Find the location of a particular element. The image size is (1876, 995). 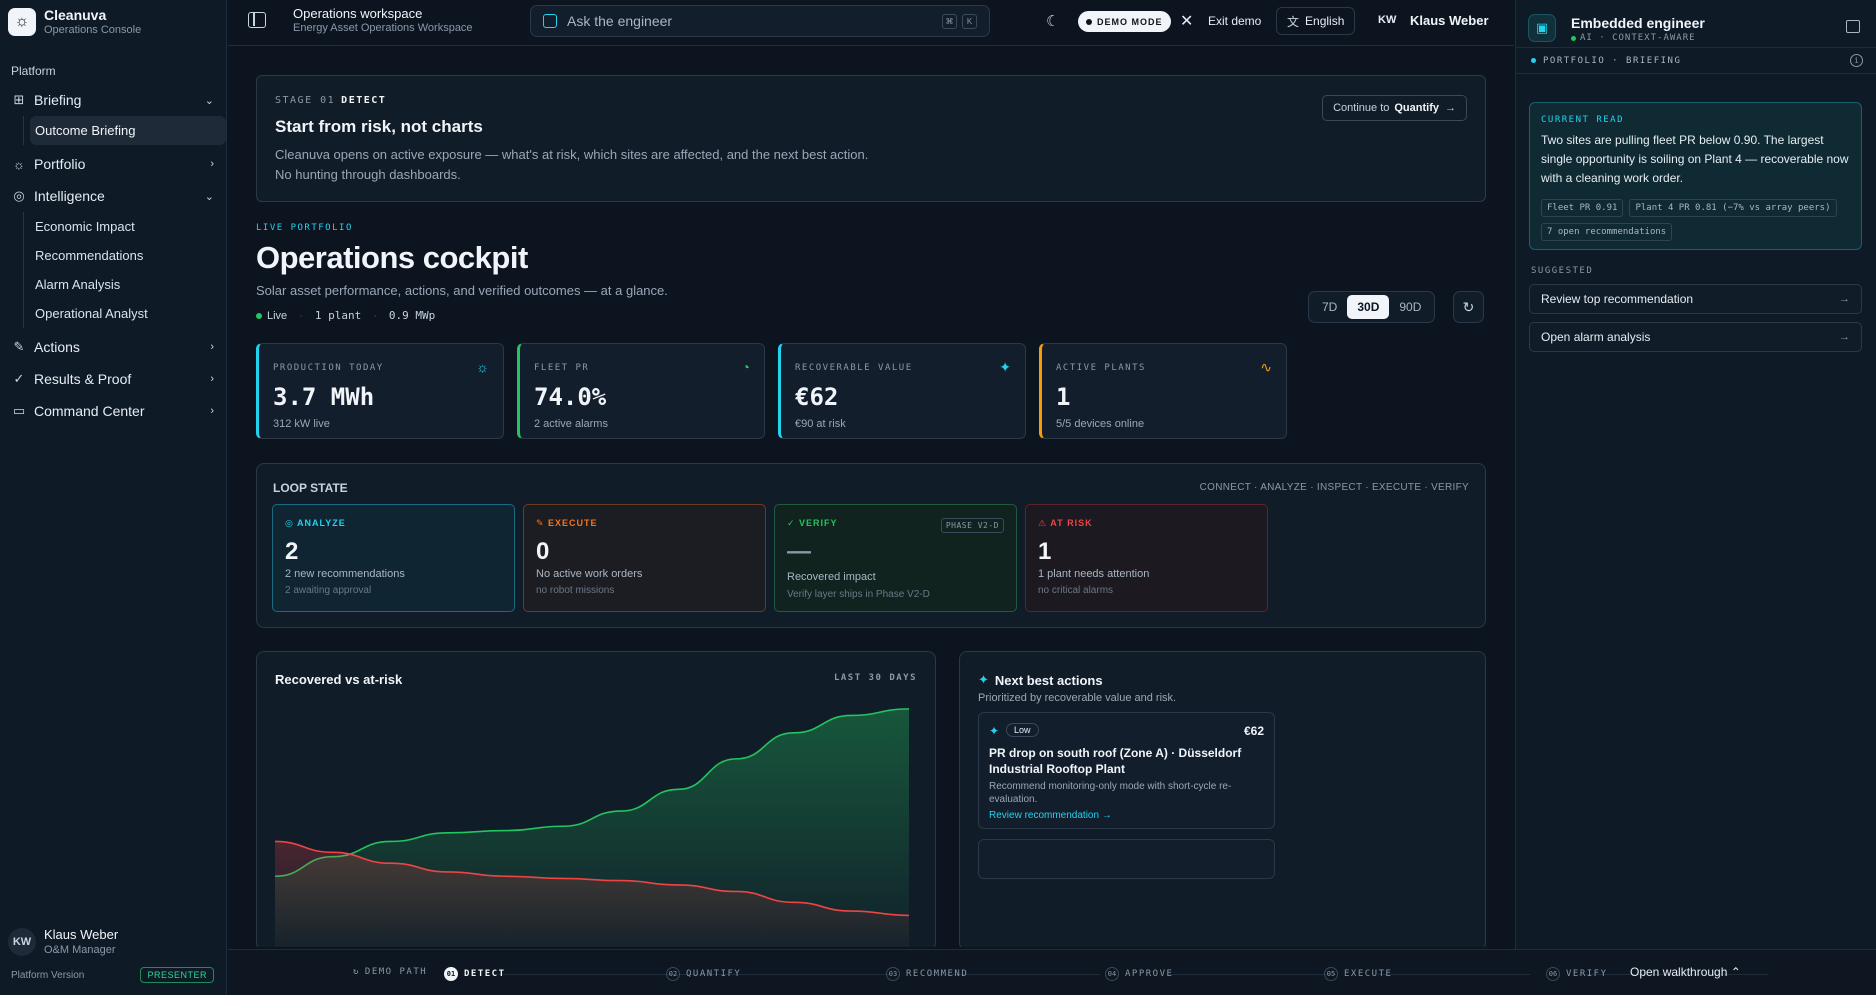

range-90d-button: 90D is located at coordinates (1410, 307).